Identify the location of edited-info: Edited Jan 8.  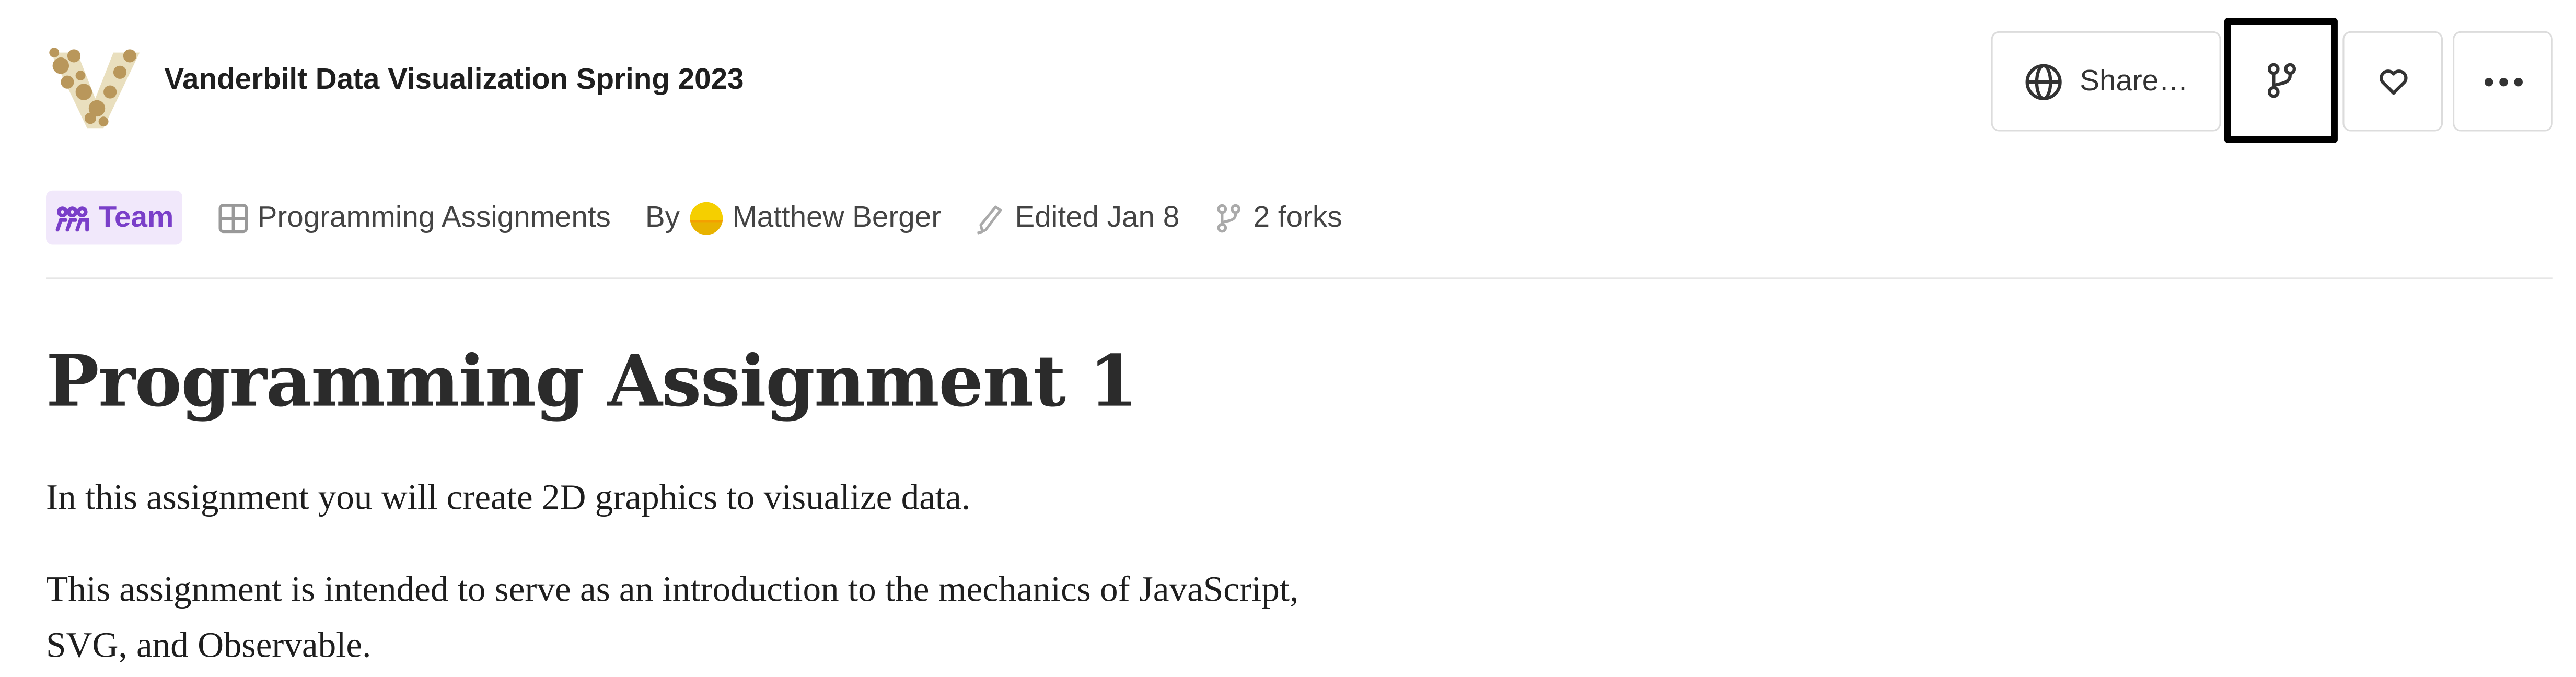
(1077, 218).